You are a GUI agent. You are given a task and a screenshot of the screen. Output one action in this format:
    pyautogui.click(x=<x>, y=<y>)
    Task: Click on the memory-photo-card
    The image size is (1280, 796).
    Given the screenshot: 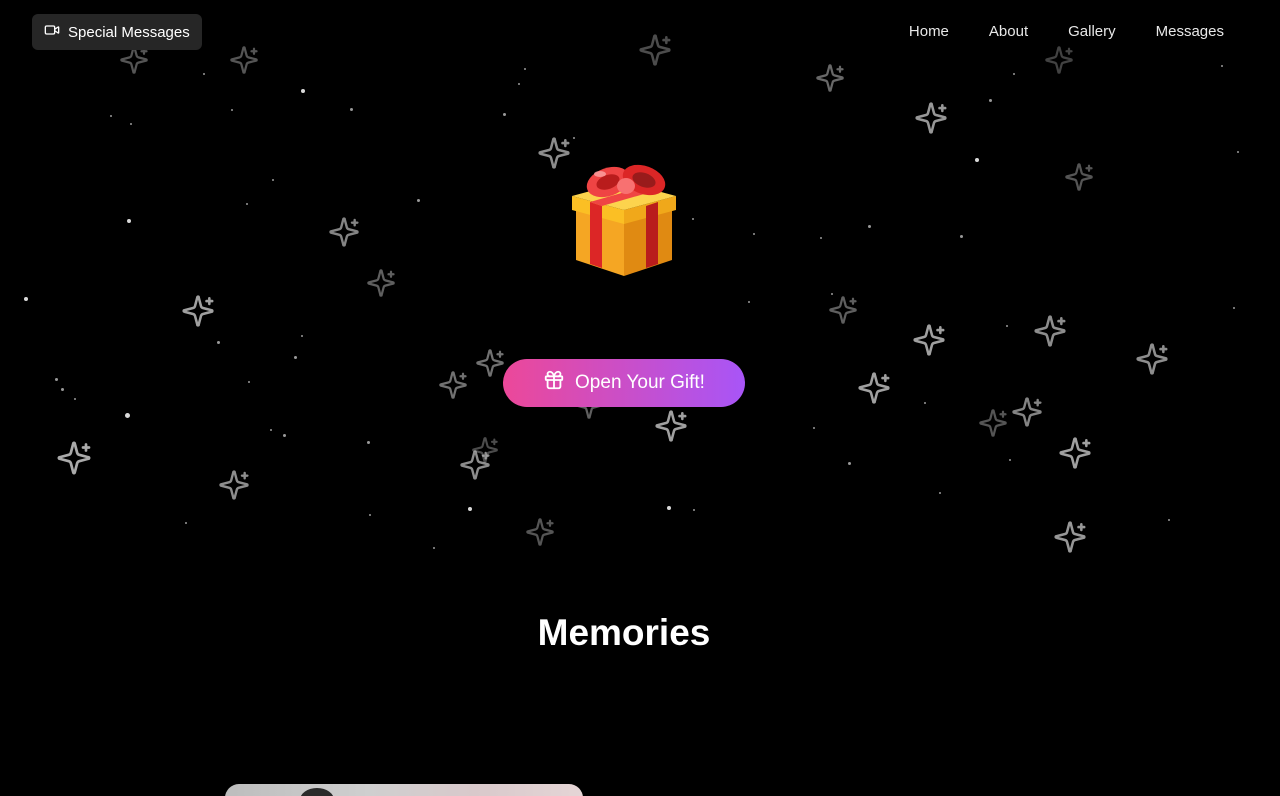 What is the action you would take?
    pyautogui.click(x=404, y=790)
    